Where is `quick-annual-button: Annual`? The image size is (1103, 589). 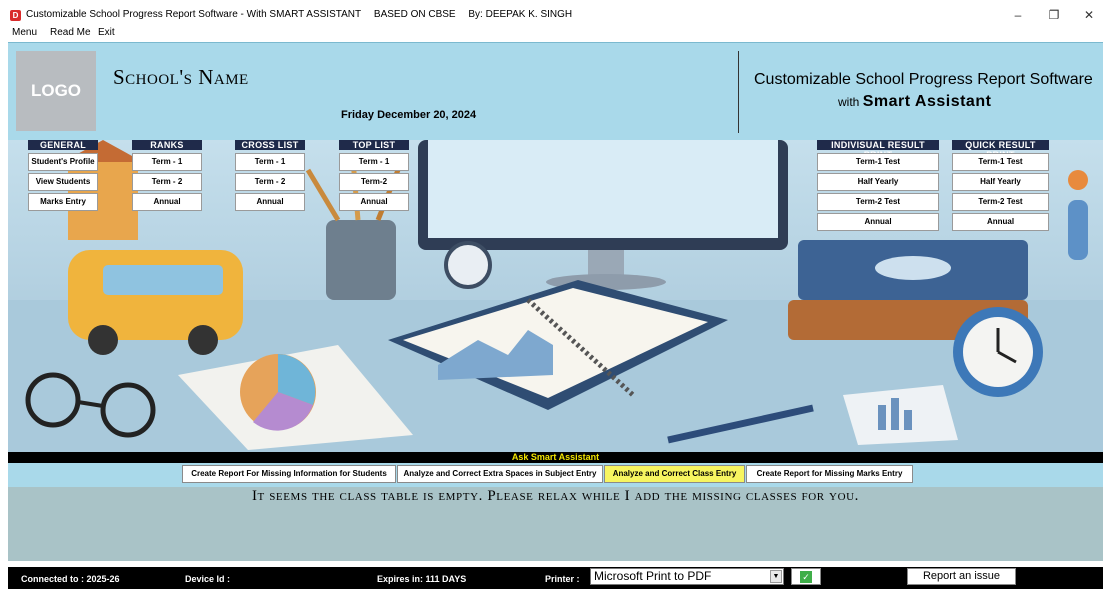 quick-annual-button: Annual is located at coordinates (1000, 222).